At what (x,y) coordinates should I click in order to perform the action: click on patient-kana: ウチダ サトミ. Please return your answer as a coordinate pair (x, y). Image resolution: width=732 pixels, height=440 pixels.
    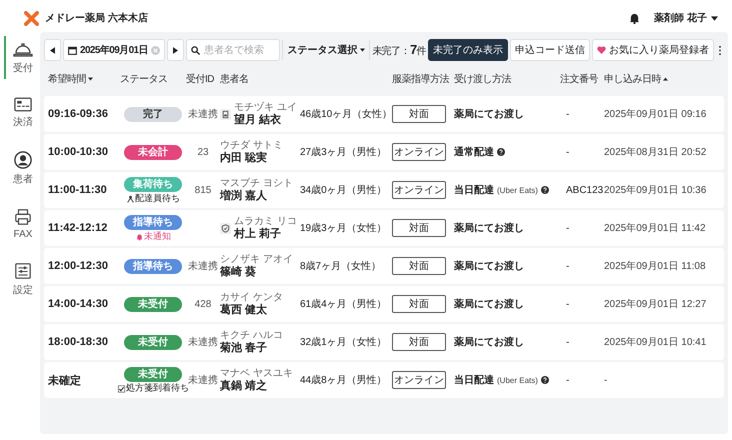
    Looking at the image, I should click on (251, 146).